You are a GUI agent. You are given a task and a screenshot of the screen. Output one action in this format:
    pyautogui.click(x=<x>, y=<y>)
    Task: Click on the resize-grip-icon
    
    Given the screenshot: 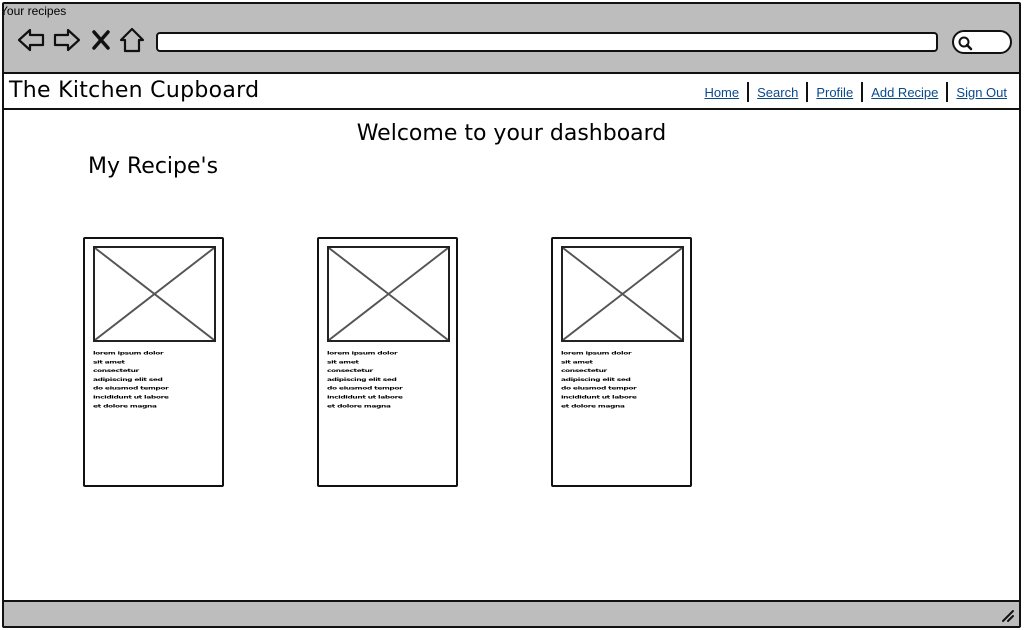 What is the action you would take?
    pyautogui.click(x=1007, y=615)
    